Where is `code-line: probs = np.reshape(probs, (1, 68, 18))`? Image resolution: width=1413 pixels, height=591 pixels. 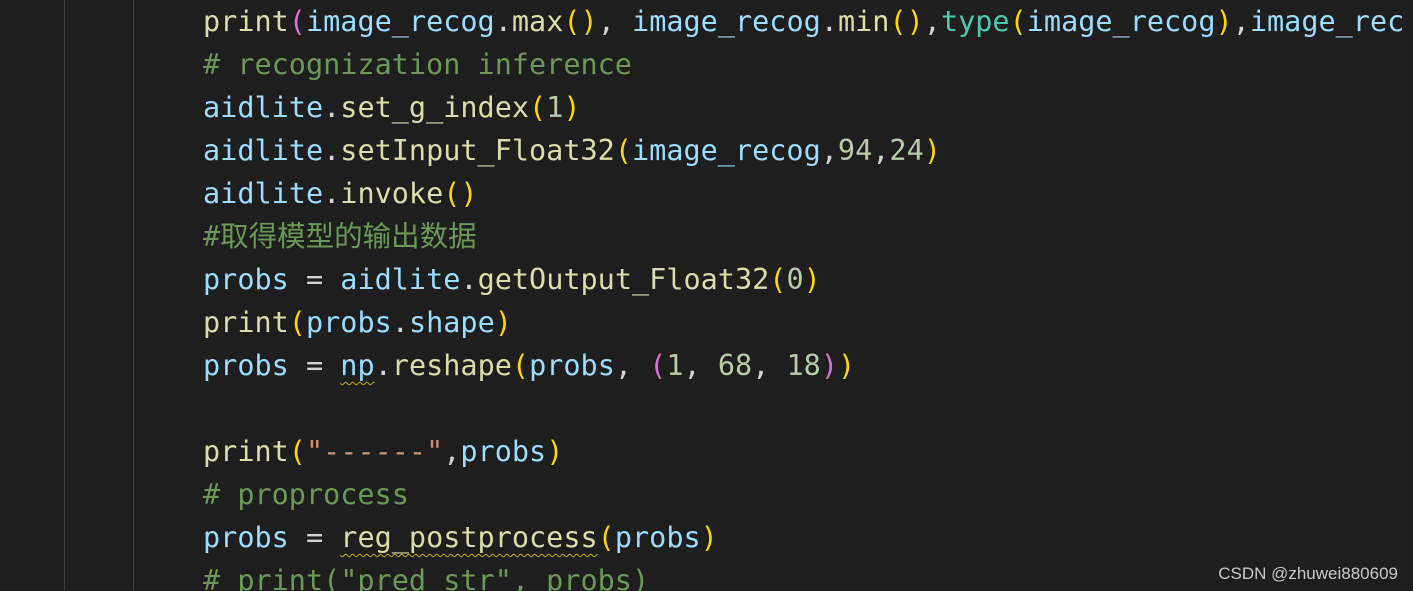
code-line: probs = np.reshape(probs, (1, 68, 18)) is located at coordinates (529, 365).